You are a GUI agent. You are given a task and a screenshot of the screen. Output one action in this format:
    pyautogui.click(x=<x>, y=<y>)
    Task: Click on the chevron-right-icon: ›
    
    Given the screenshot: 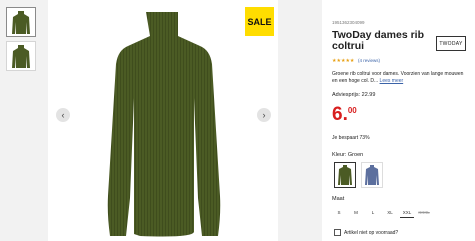 What is the action you would take?
    pyautogui.click(x=264, y=115)
    